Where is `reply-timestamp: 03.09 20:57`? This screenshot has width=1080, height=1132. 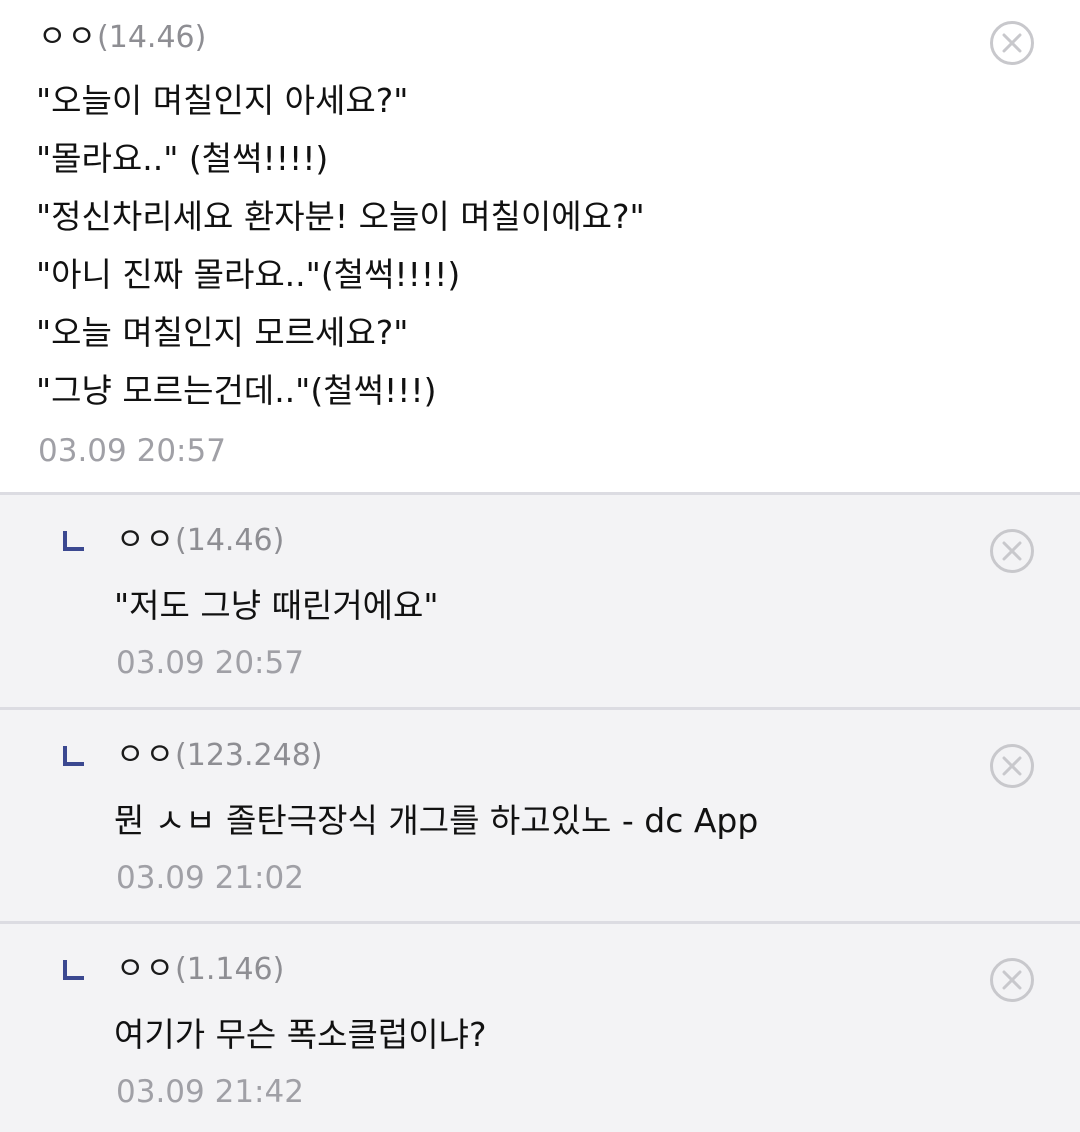
reply-timestamp: 03.09 20:57 is located at coordinates (210, 663).